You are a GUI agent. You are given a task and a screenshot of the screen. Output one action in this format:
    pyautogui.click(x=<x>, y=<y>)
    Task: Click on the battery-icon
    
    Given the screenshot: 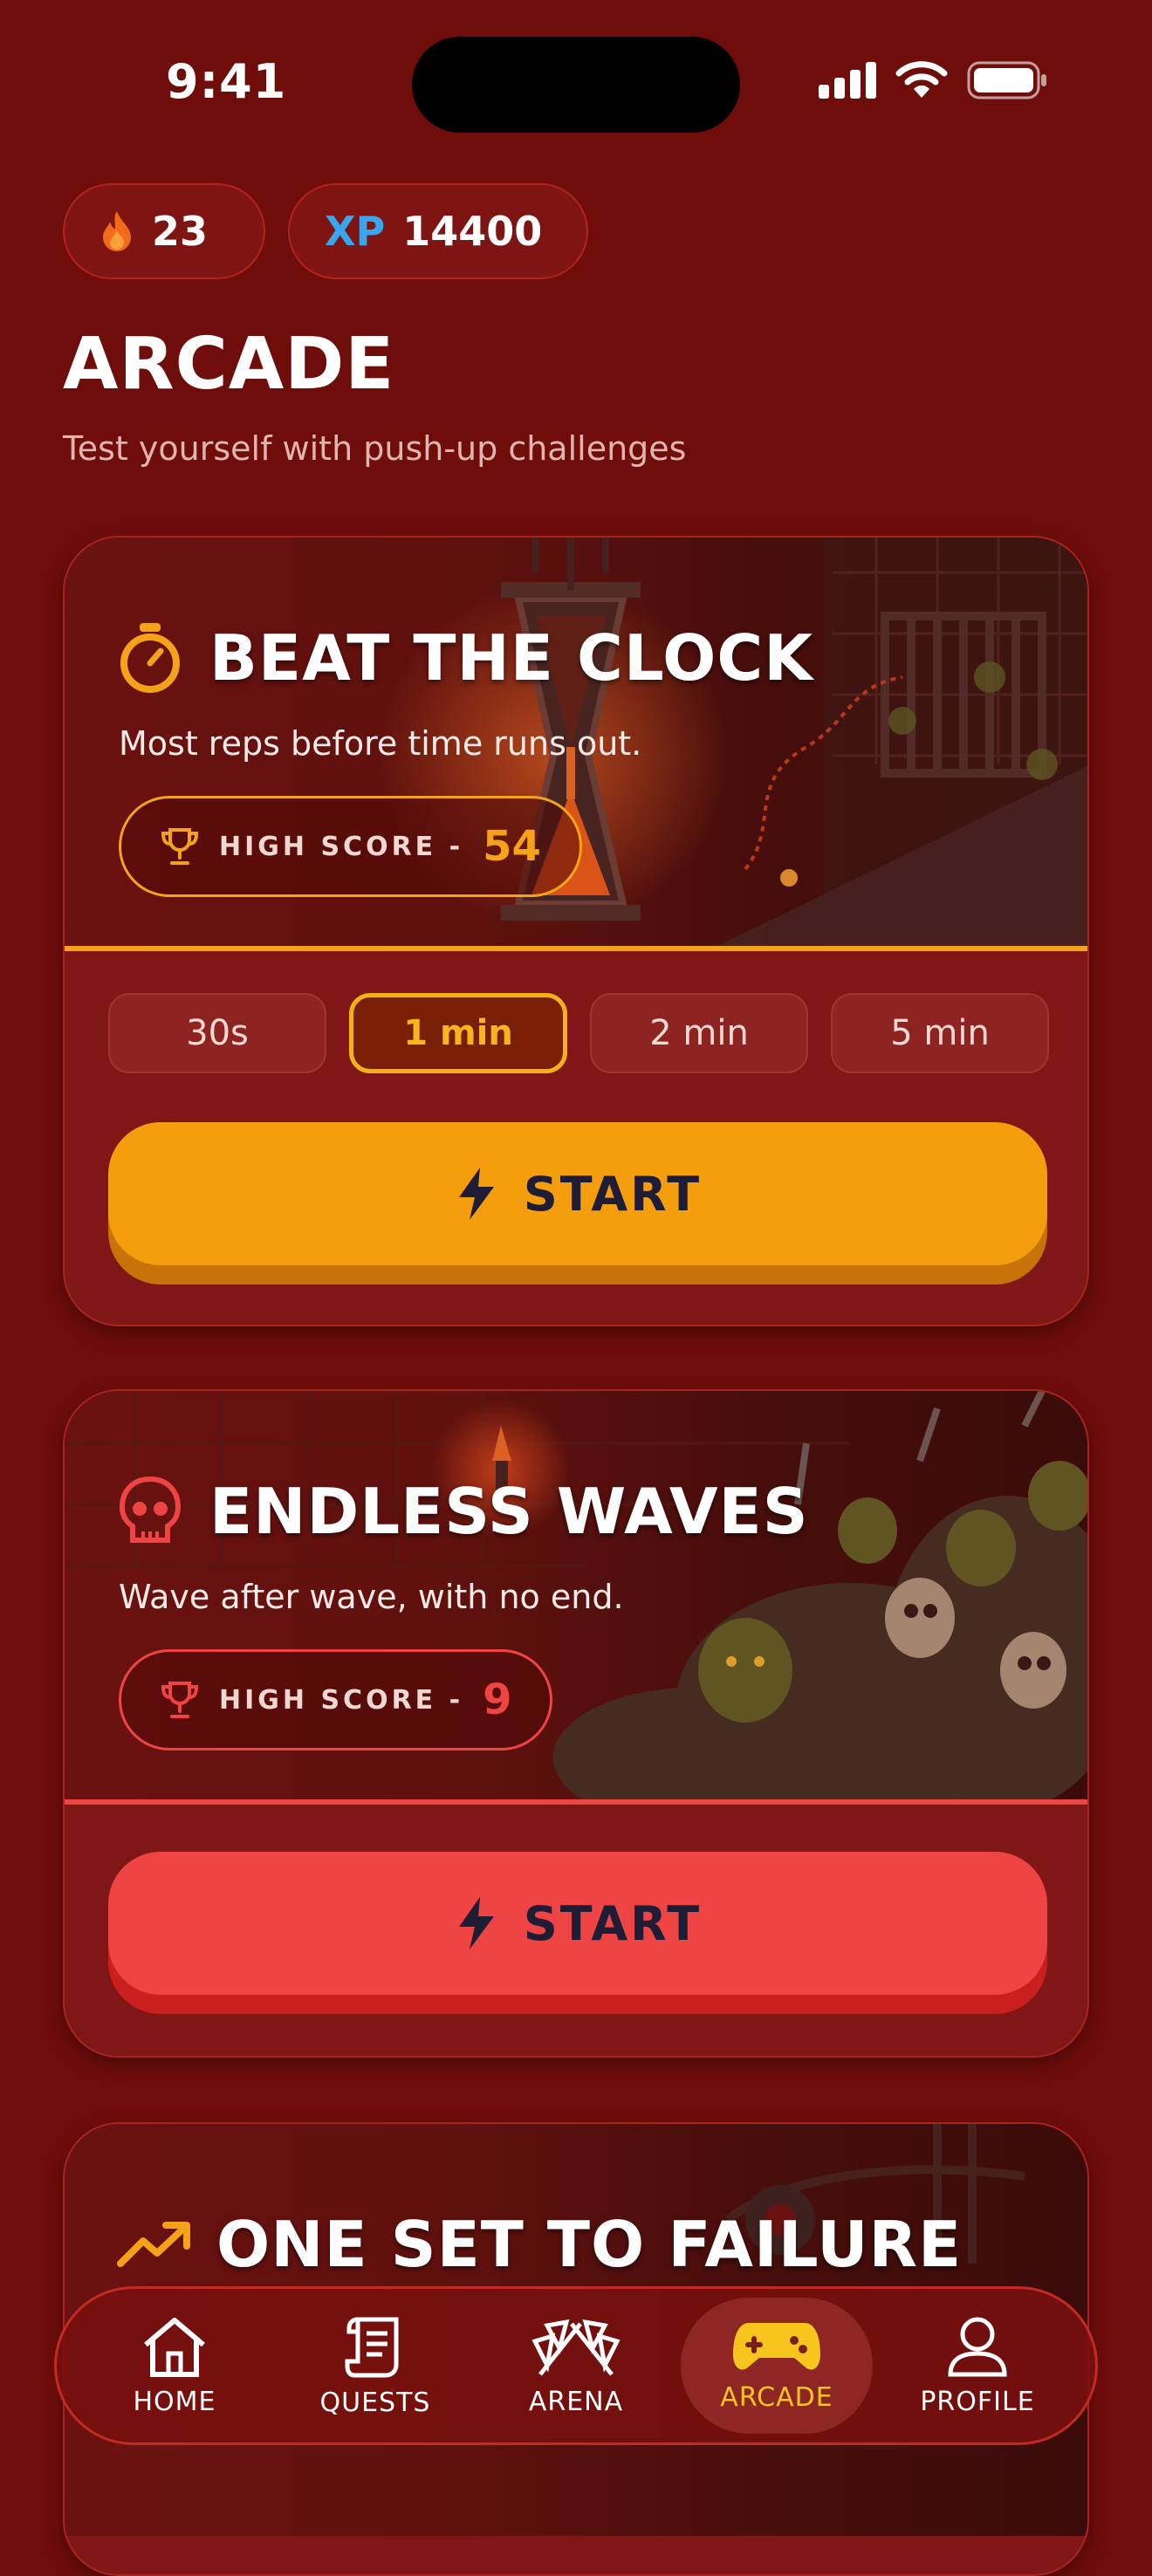 What is the action you would take?
    pyautogui.click(x=1006, y=80)
    